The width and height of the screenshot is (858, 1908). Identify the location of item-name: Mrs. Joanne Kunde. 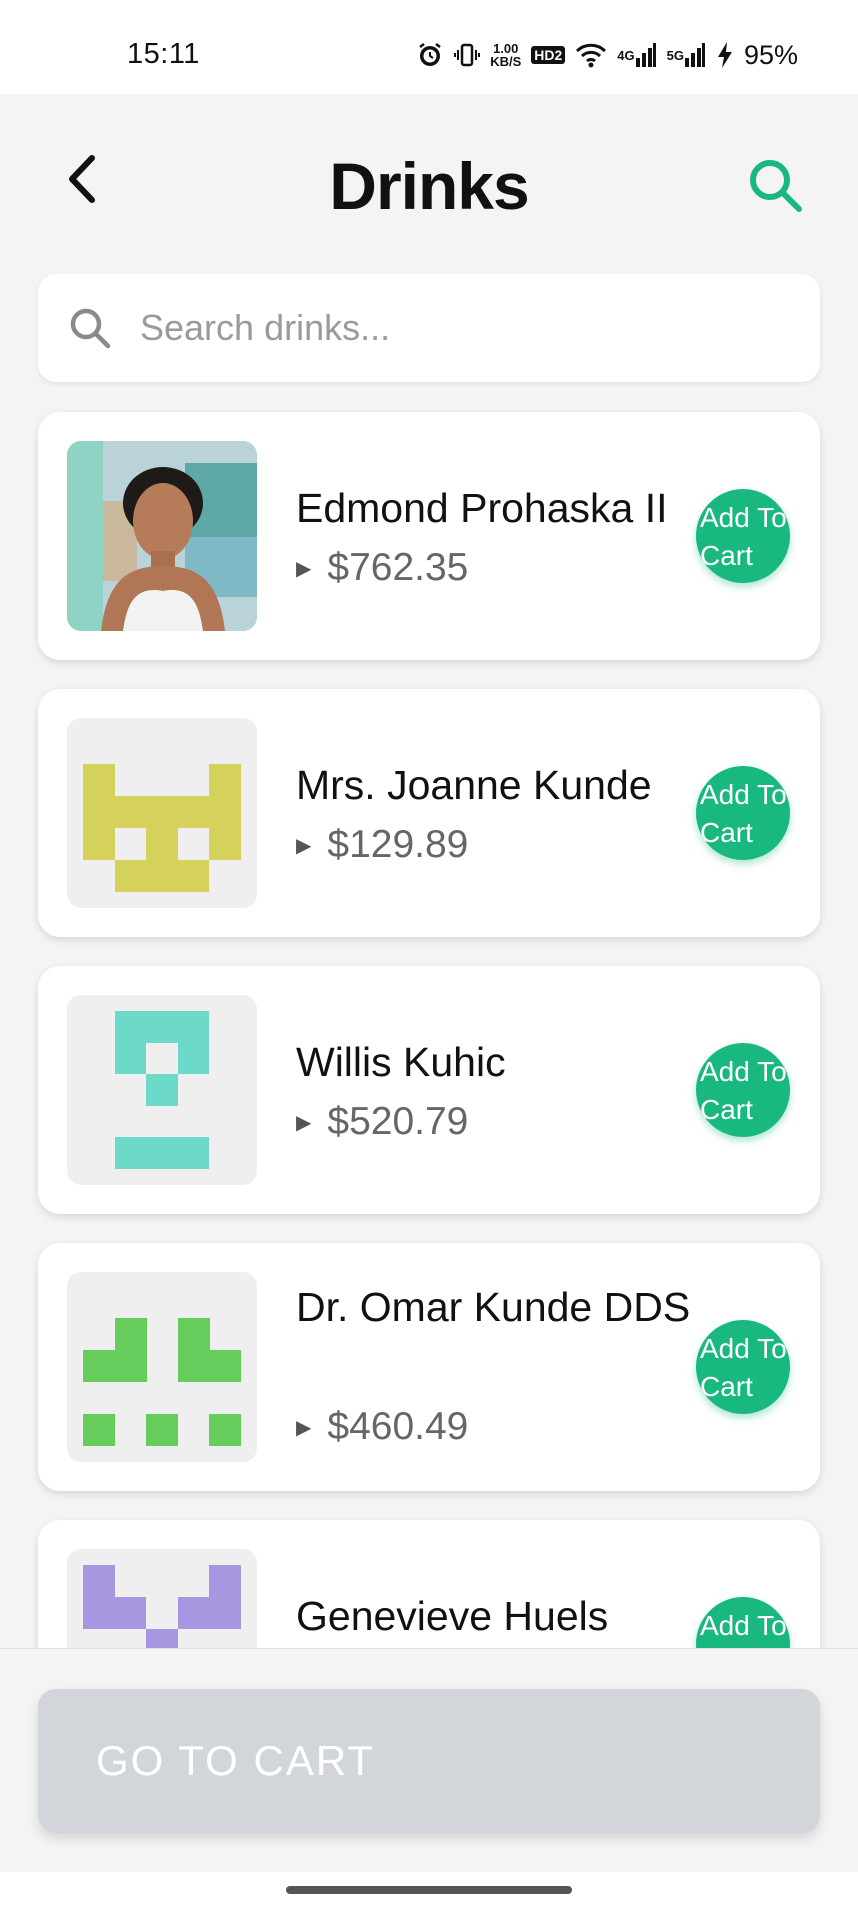
(474, 785).